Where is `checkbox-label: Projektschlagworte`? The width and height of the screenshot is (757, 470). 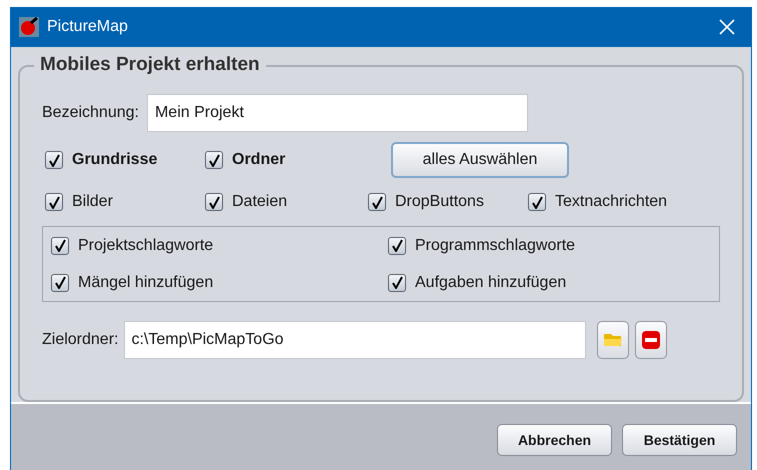
checkbox-label: Projektschlagworte is located at coordinates (146, 246).